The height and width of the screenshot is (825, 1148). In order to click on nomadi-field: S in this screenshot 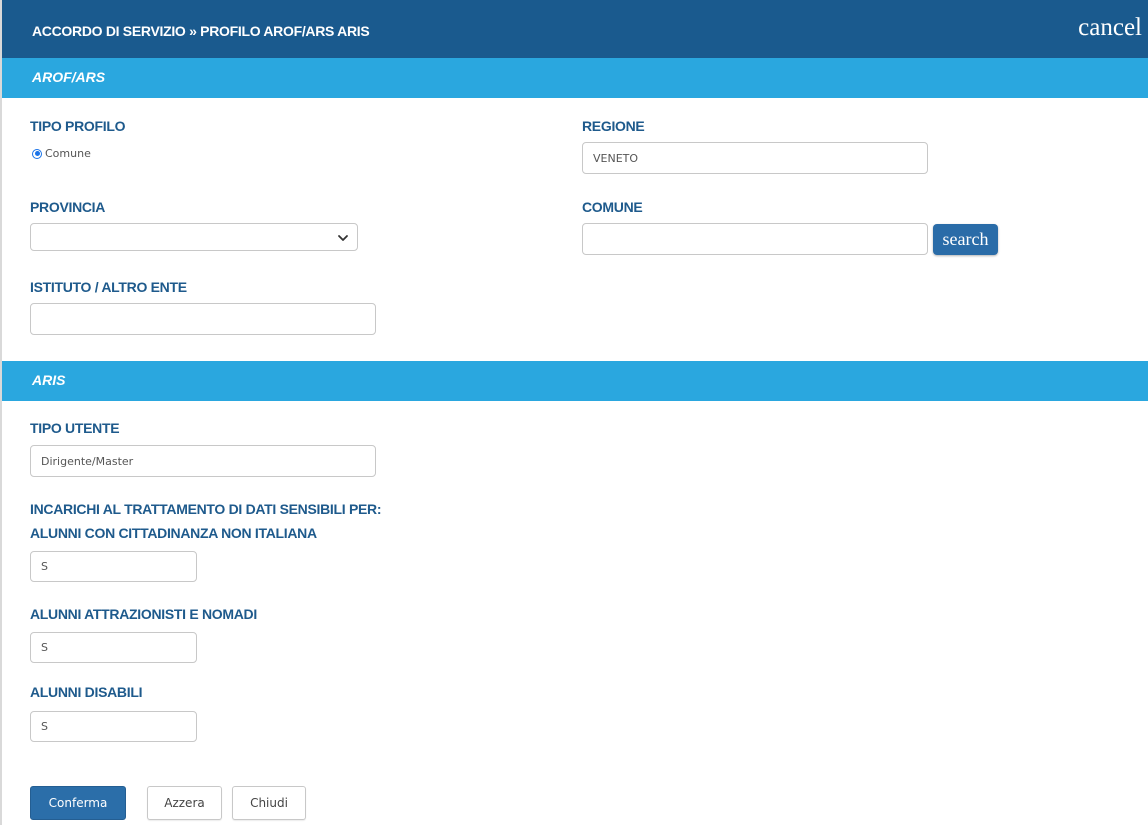, I will do `click(113, 647)`.